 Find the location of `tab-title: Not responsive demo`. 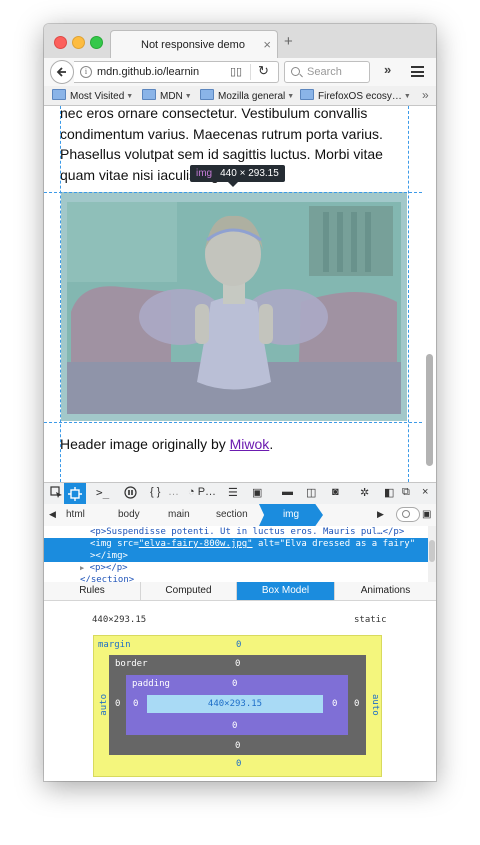

tab-title: Not responsive demo is located at coordinates (193, 45).